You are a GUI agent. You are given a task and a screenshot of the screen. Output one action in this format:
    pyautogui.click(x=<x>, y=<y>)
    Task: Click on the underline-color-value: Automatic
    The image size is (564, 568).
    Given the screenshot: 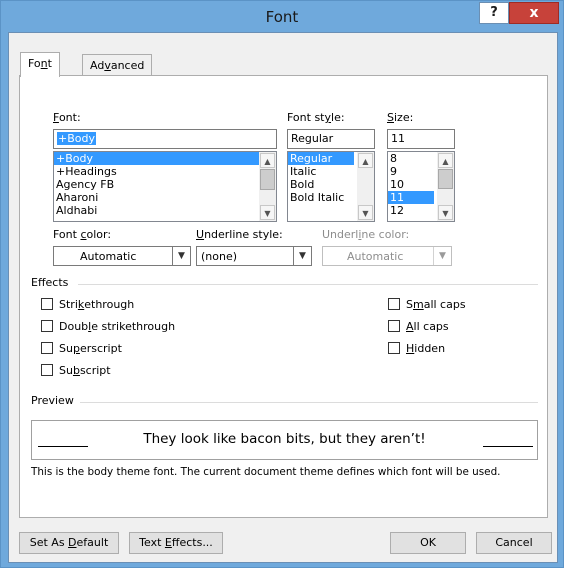 What is the action you would take?
    pyautogui.click(x=375, y=256)
    